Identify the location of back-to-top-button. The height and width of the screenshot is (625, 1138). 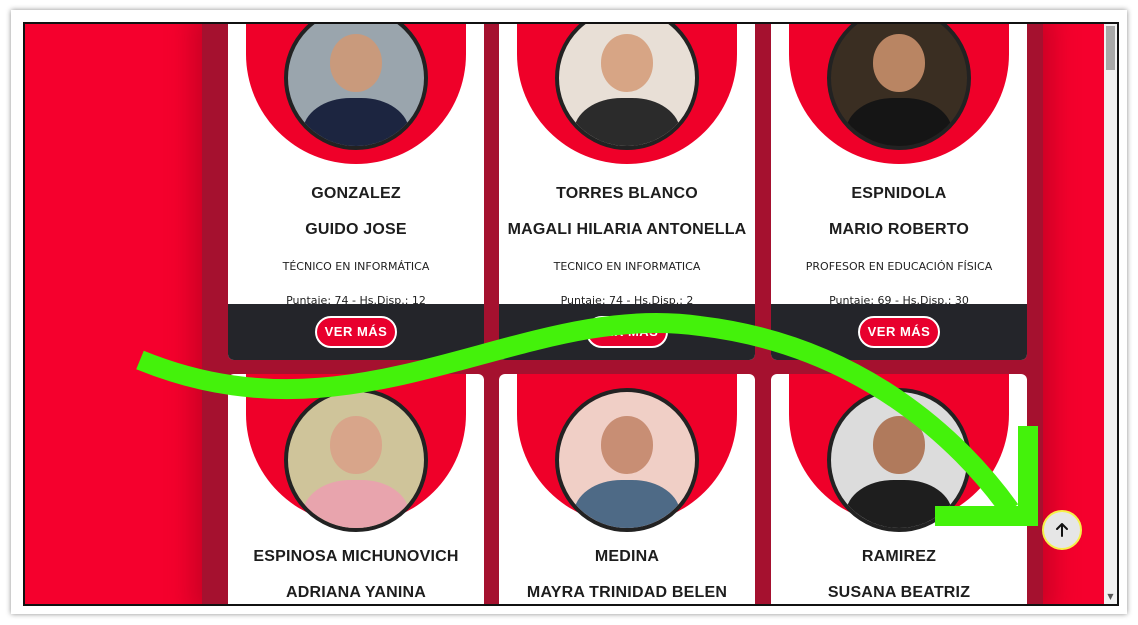
(1062, 530).